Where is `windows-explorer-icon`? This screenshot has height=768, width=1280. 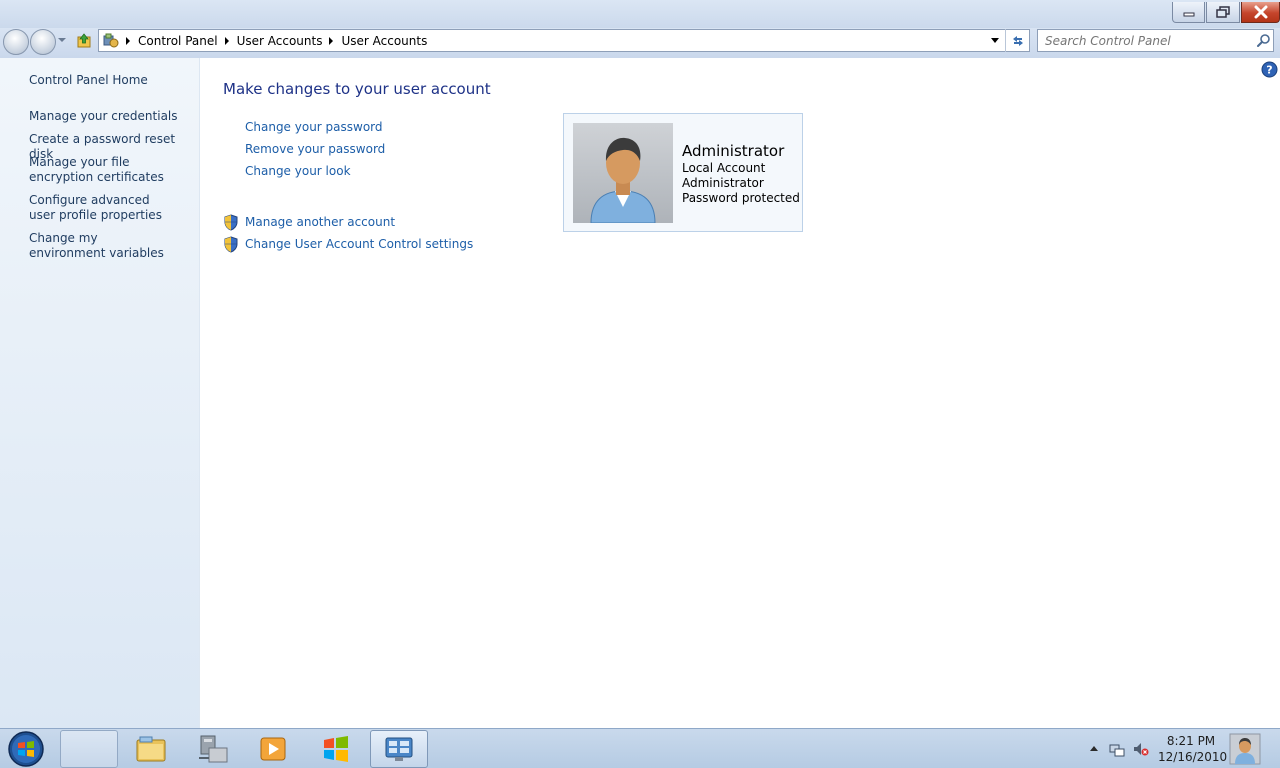
windows-explorer-icon is located at coordinates (151, 749).